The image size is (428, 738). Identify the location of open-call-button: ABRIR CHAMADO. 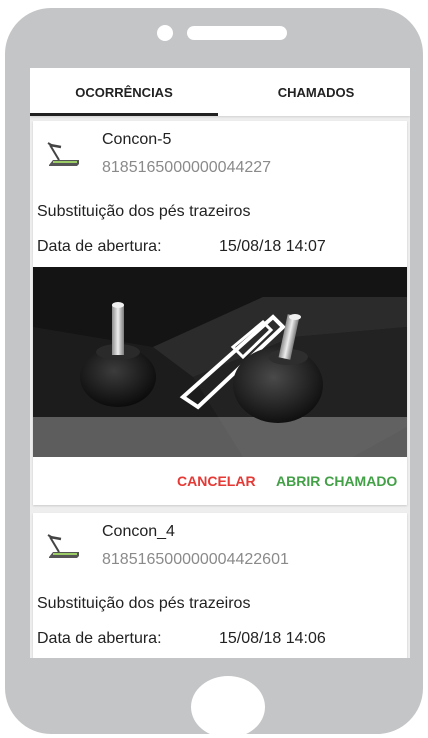
(336, 481).